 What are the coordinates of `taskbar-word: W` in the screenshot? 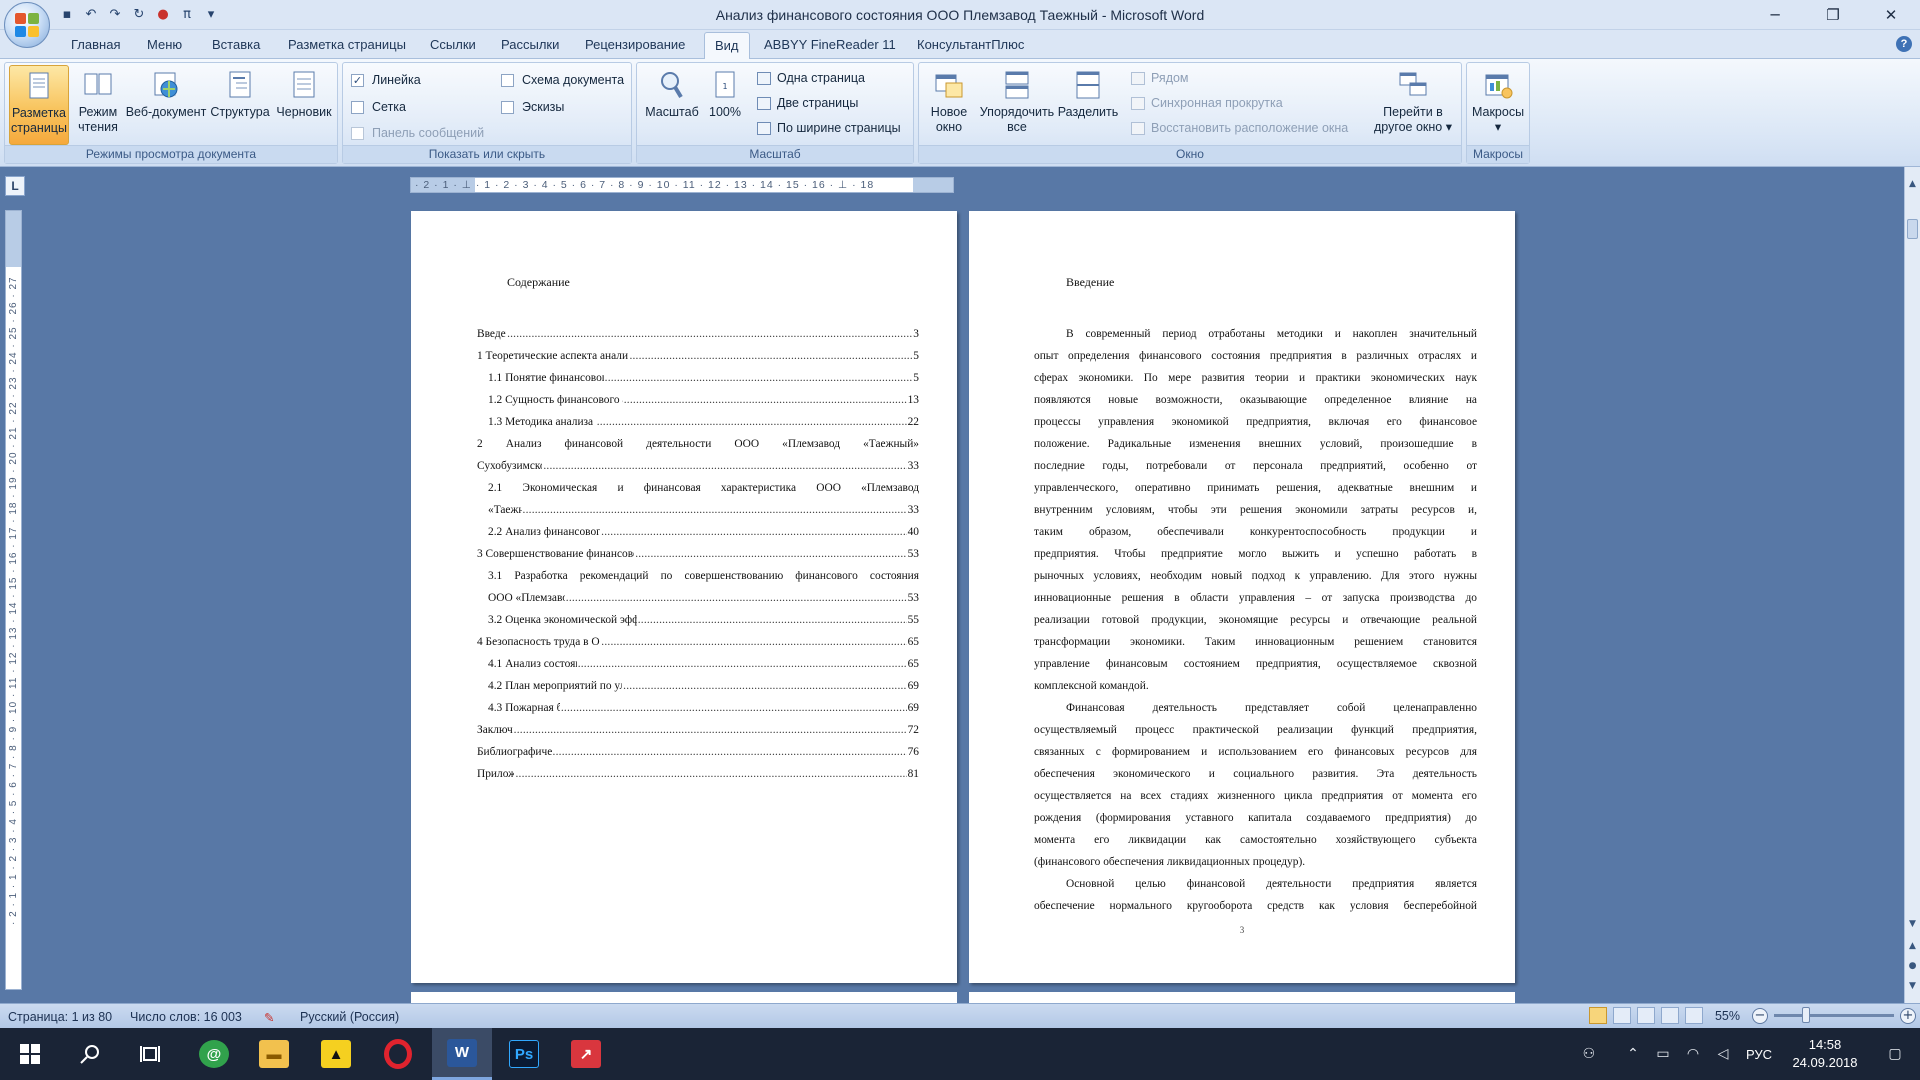 It's located at (462, 1054).